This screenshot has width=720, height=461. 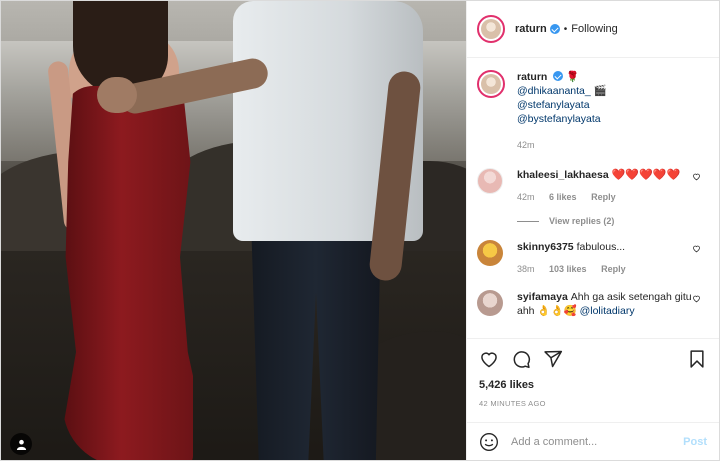 I want to click on comment-likes: 103 likes, so click(x=568, y=269).